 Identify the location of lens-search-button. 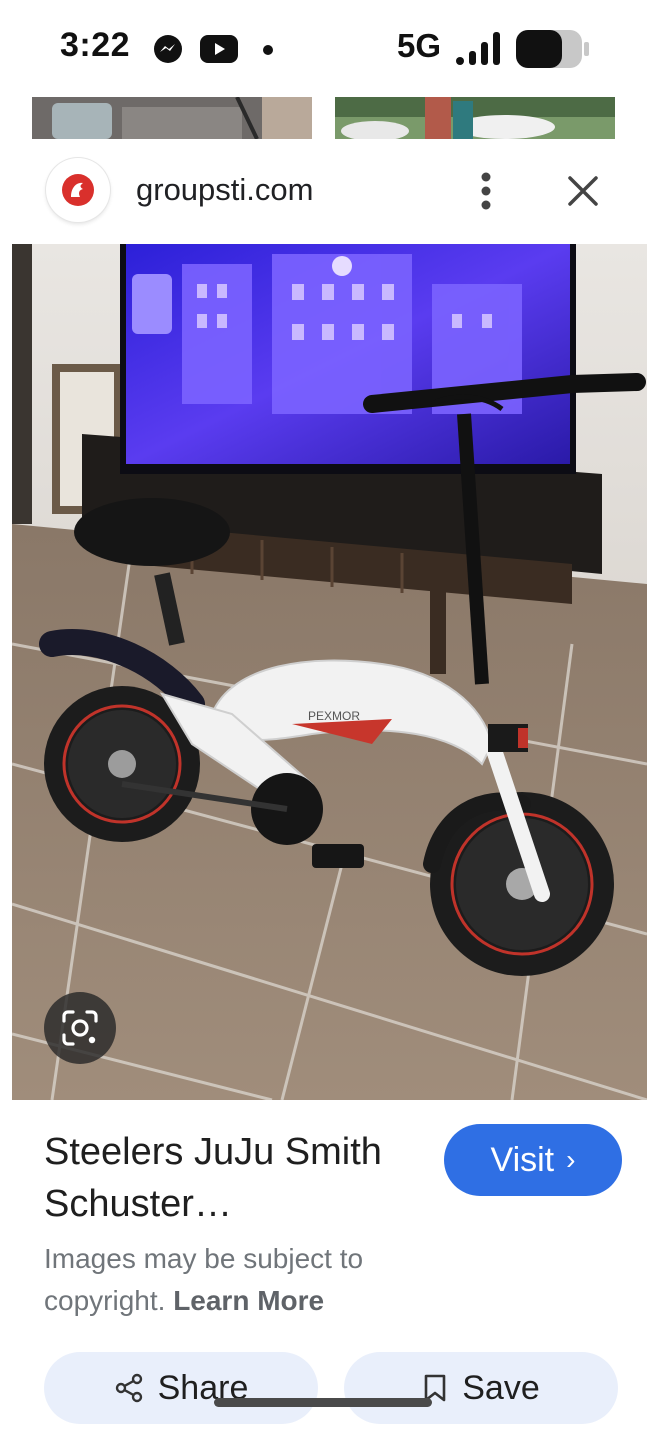
(80, 1028).